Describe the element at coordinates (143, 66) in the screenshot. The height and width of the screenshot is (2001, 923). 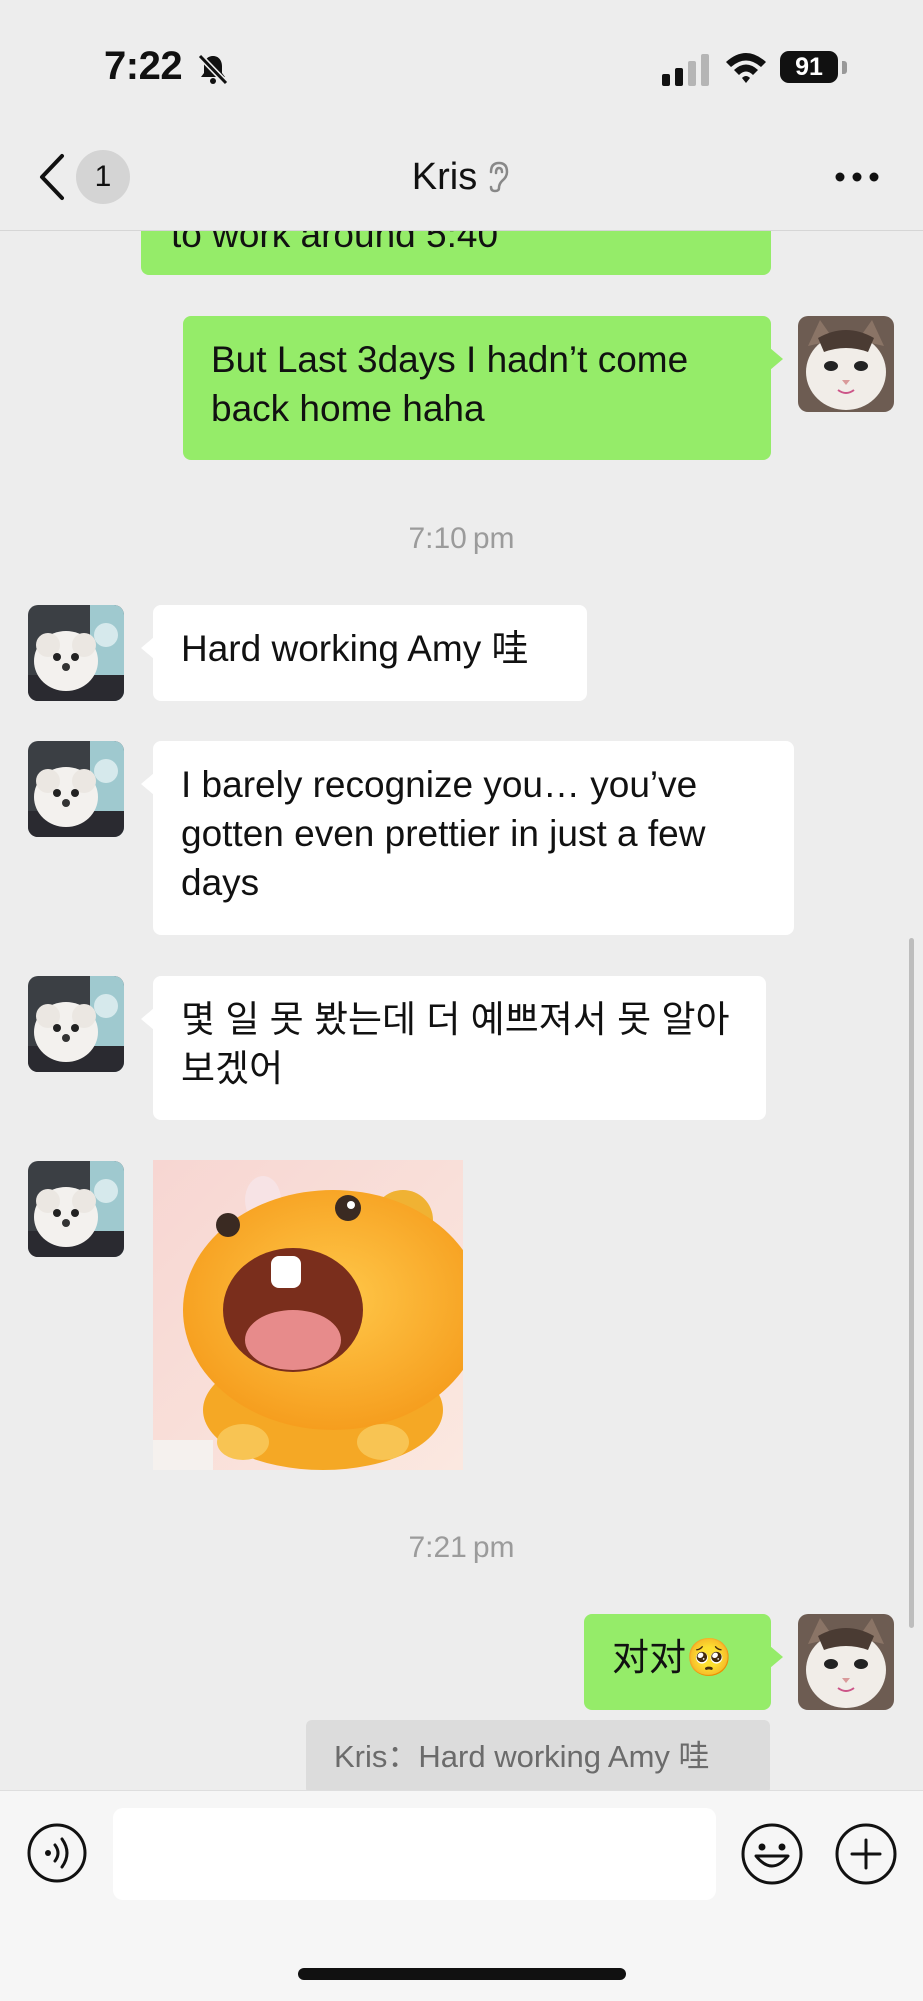
I see `status-time: 7:22` at that location.